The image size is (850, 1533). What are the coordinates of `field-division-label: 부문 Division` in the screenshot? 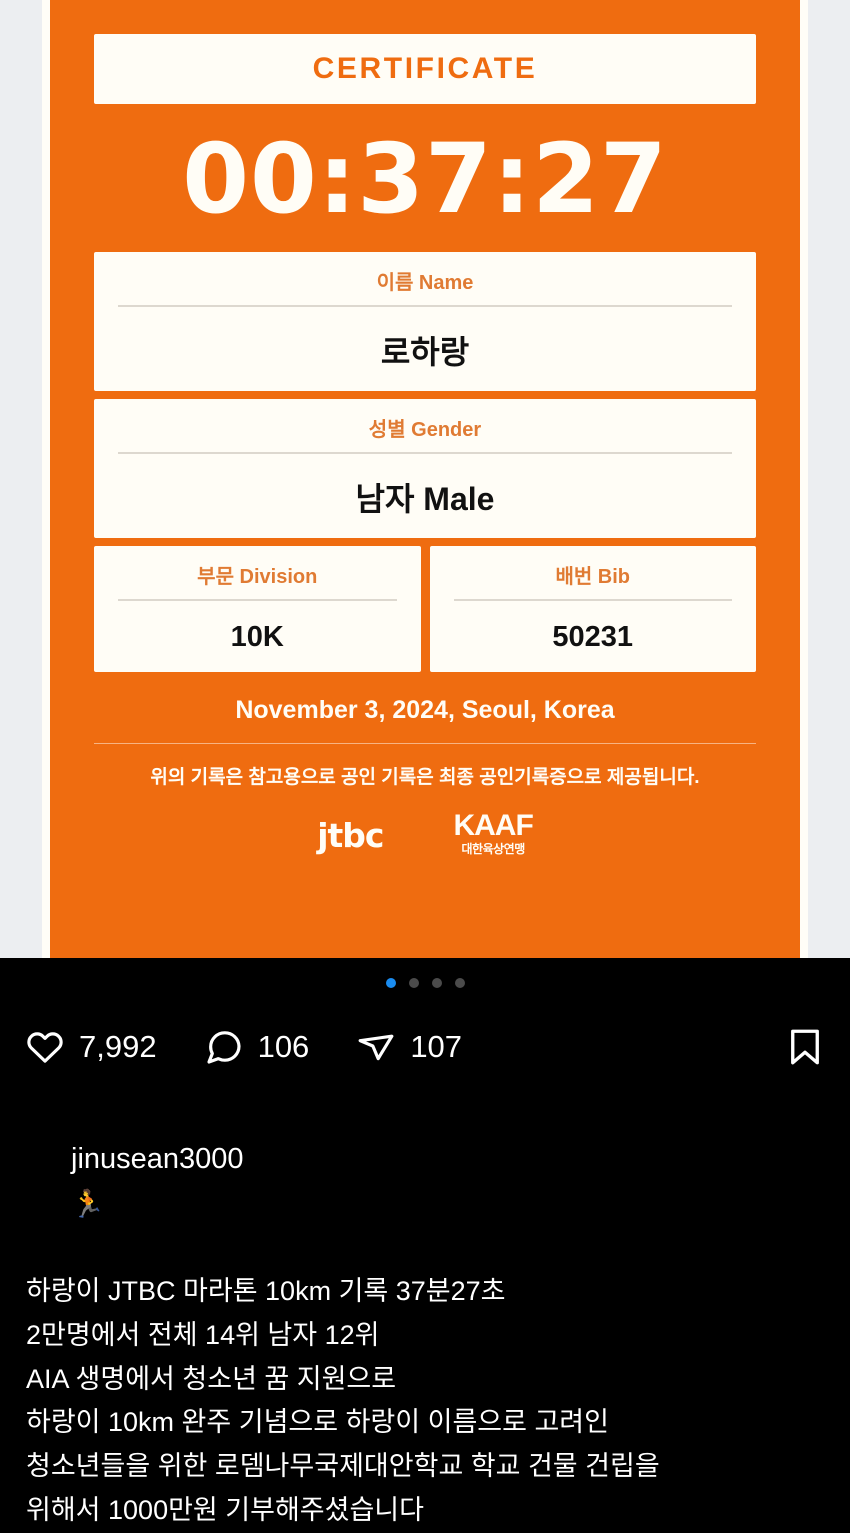 It's located at (257, 576).